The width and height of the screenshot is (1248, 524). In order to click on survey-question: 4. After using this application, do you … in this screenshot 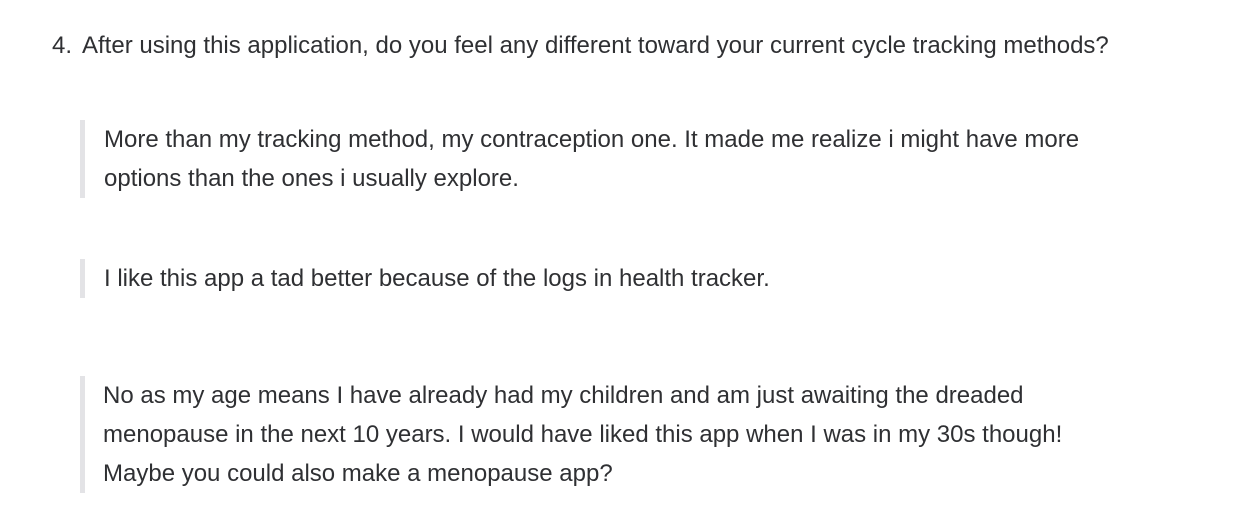, I will do `click(612, 45)`.